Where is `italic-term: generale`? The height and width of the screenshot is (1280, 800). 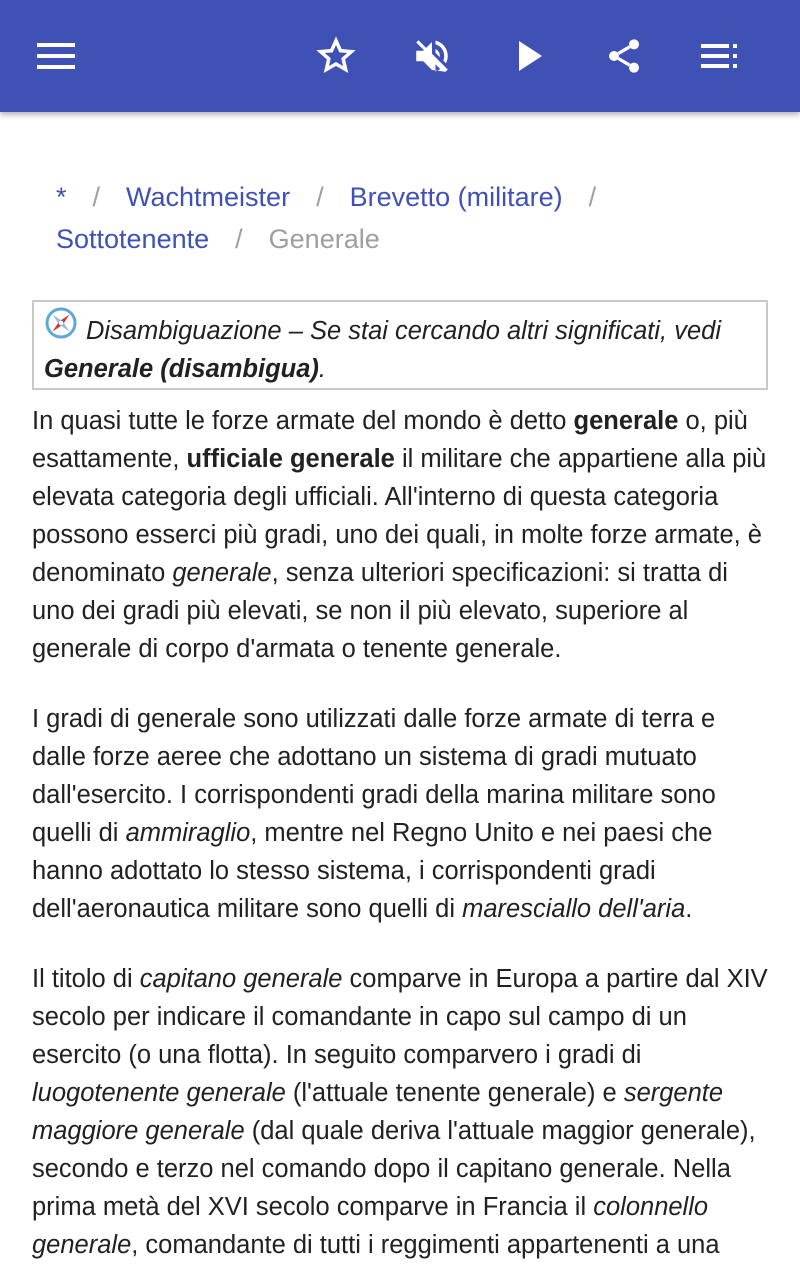
italic-term: generale is located at coordinates (222, 573).